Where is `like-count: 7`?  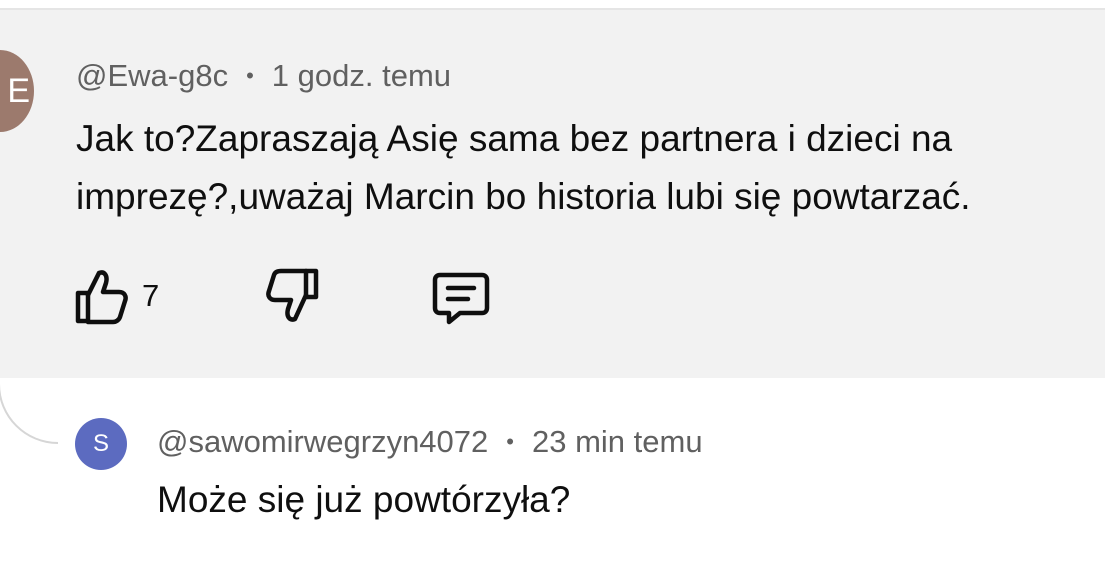 like-count: 7 is located at coordinates (151, 295).